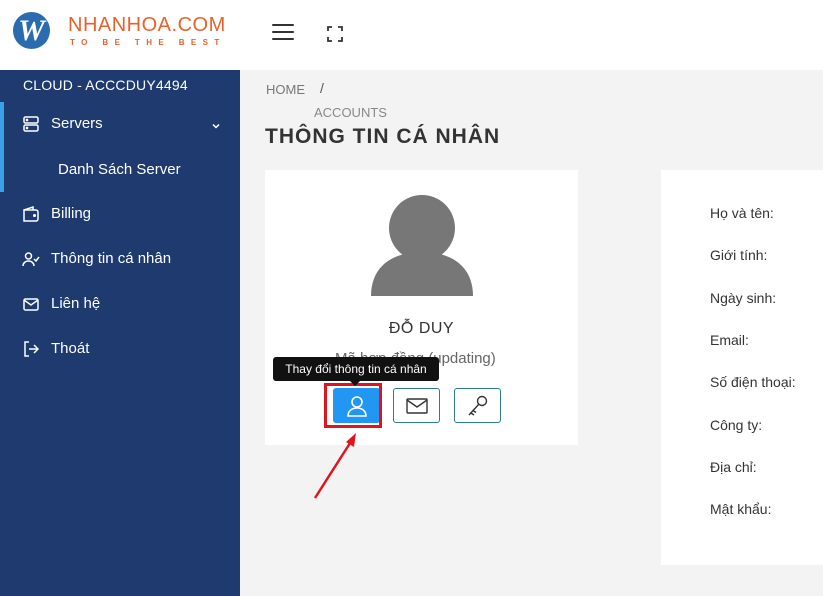 The image size is (823, 596). I want to click on sidebar-item-billing: Billing, so click(120, 214).